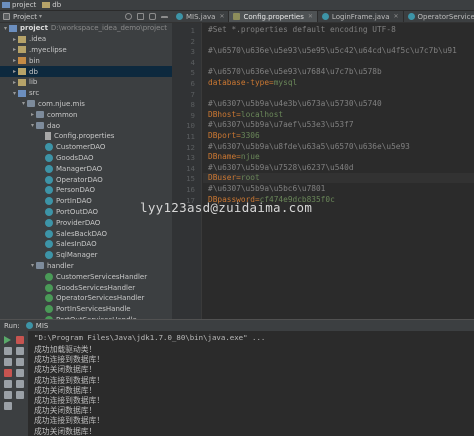 This screenshot has width=474, height=436. Describe the element at coordinates (190, 168) in the screenshot. I see `line-number: 14` at that location.